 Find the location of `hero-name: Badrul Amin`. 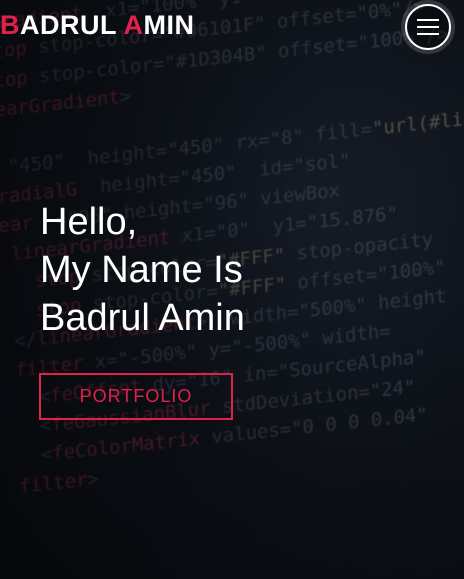

hero-name: Badrul Amin is located at coordinates (142, 318).